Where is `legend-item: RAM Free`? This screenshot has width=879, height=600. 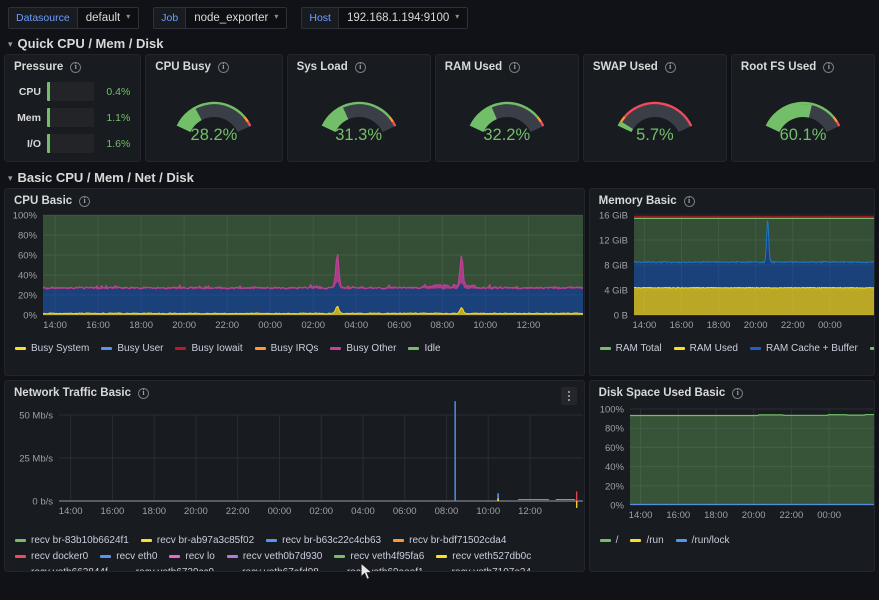 legend-item: RAM Free is located at coordinates (871, 348).